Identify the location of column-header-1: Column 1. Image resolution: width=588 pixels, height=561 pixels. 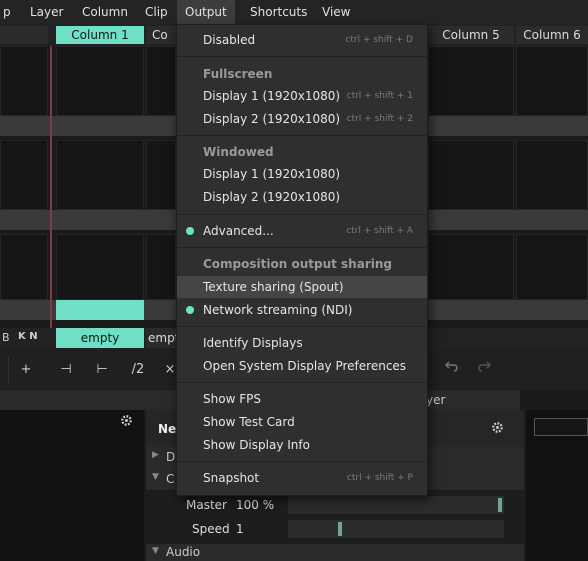
(100, 35).